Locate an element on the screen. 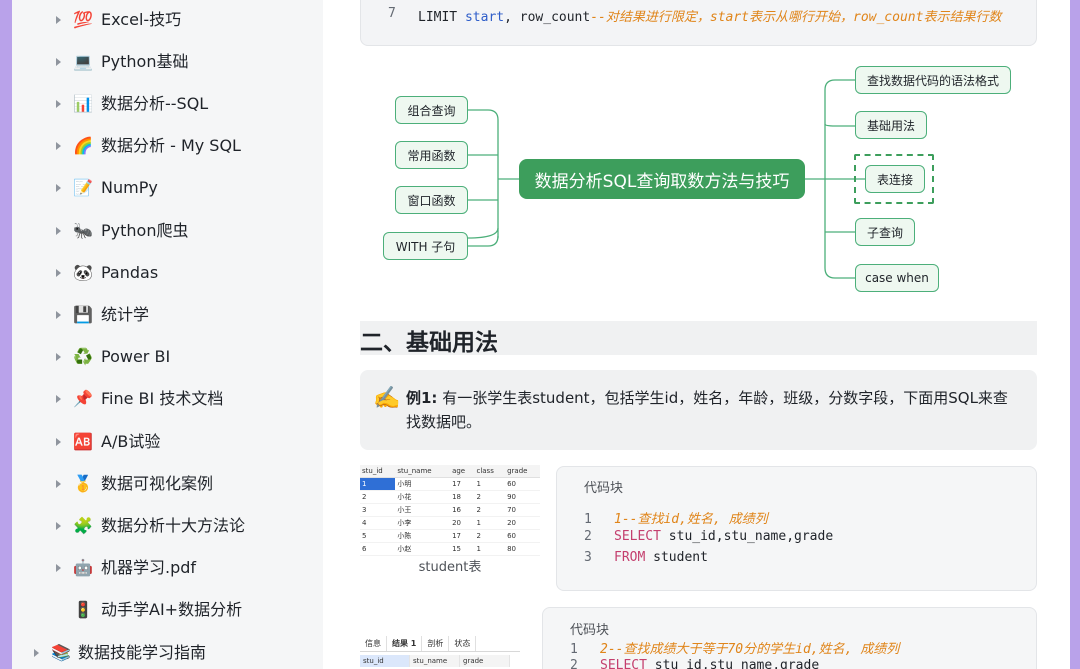 Image resolution: width=1080 pixels, height=669 pixels. column-header: stu_id is located at coordinates (385, 661).